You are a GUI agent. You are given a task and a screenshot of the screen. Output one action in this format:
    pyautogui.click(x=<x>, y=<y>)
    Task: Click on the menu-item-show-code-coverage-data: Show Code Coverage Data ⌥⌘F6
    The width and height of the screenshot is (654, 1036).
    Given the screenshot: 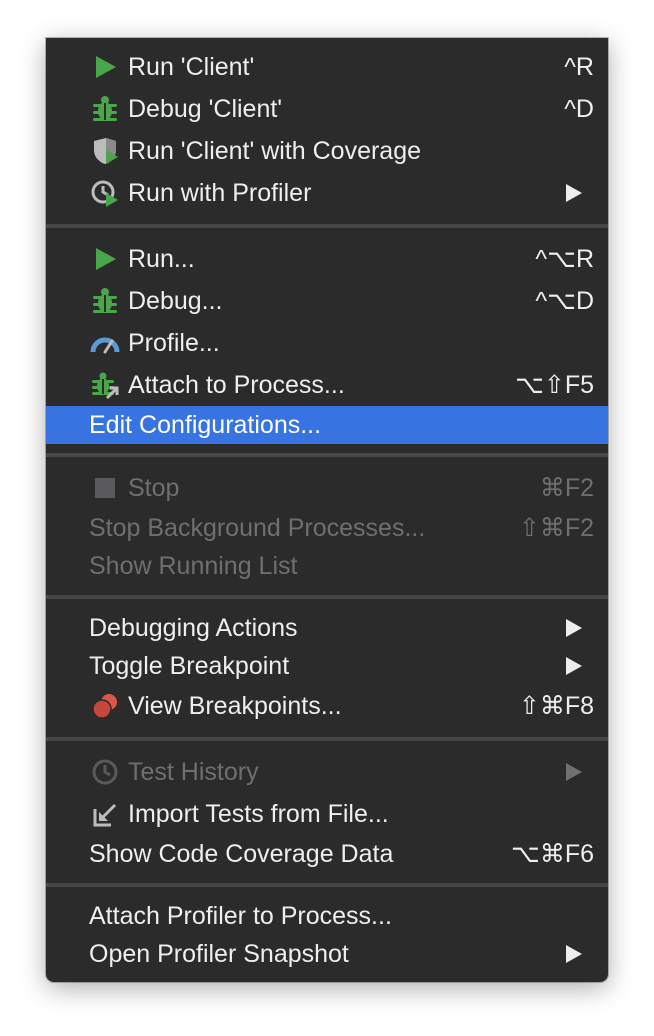 What is the action you would take?
    pyautogui.click(x=327, y=854)
    